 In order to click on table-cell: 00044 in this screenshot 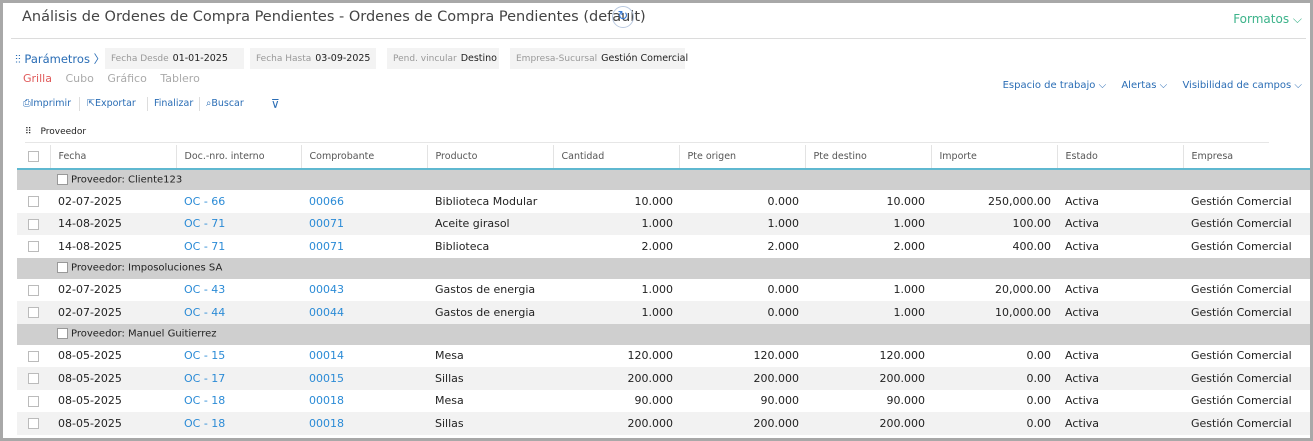, I will do `click(364, 312)`.